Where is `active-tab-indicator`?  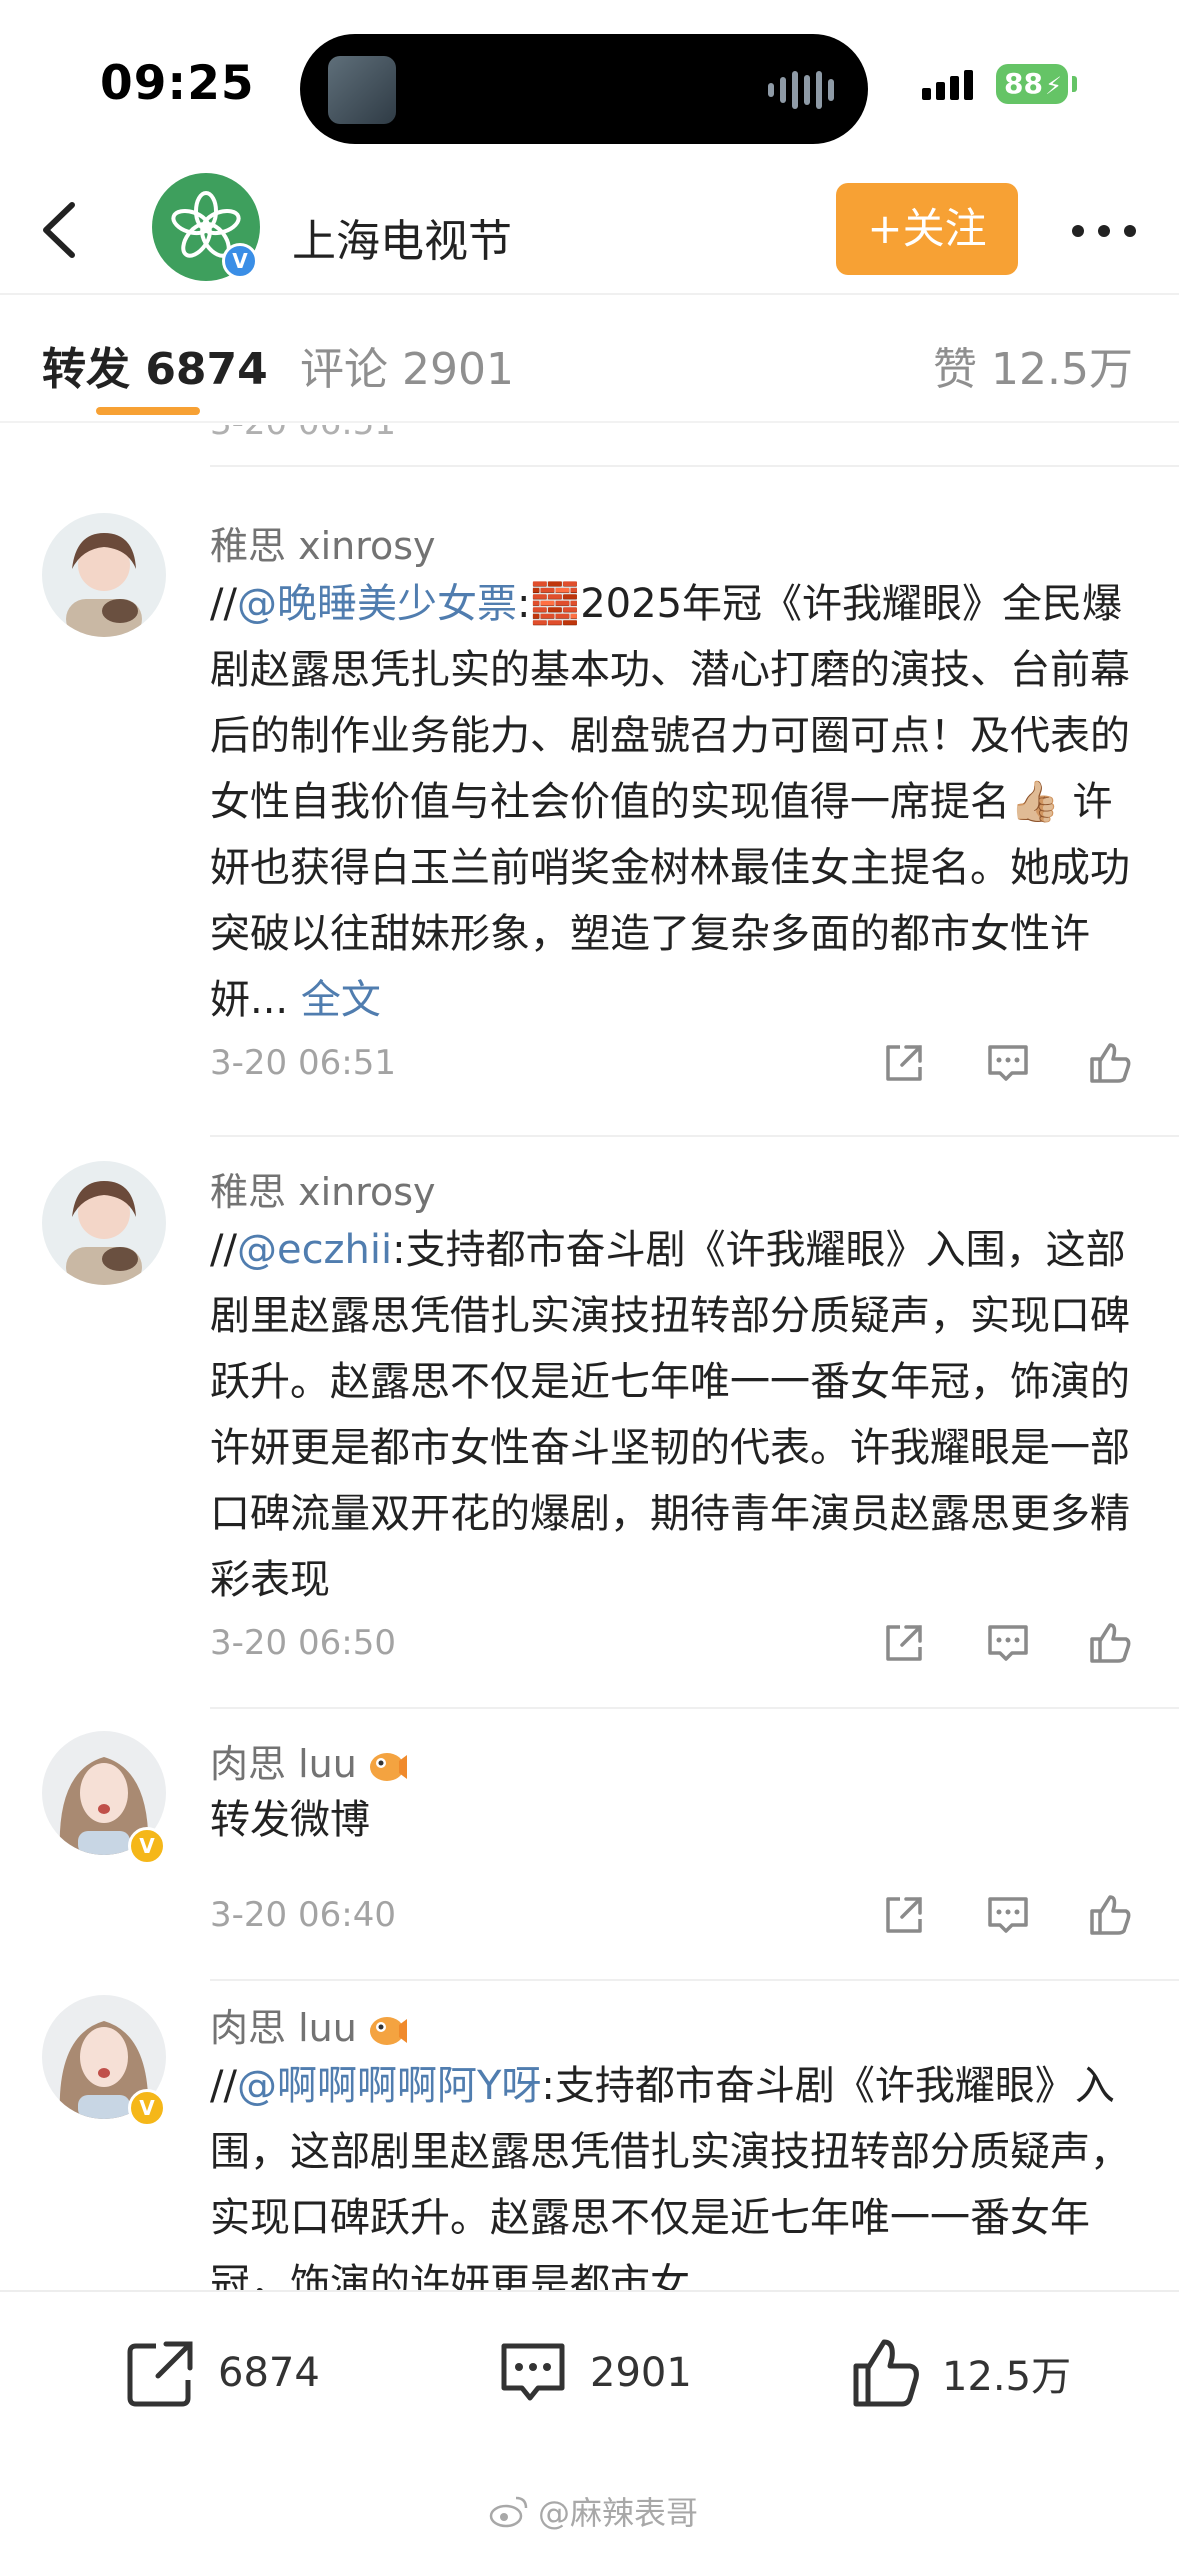 active-tab-indicator is located at coordinates (148, 411).